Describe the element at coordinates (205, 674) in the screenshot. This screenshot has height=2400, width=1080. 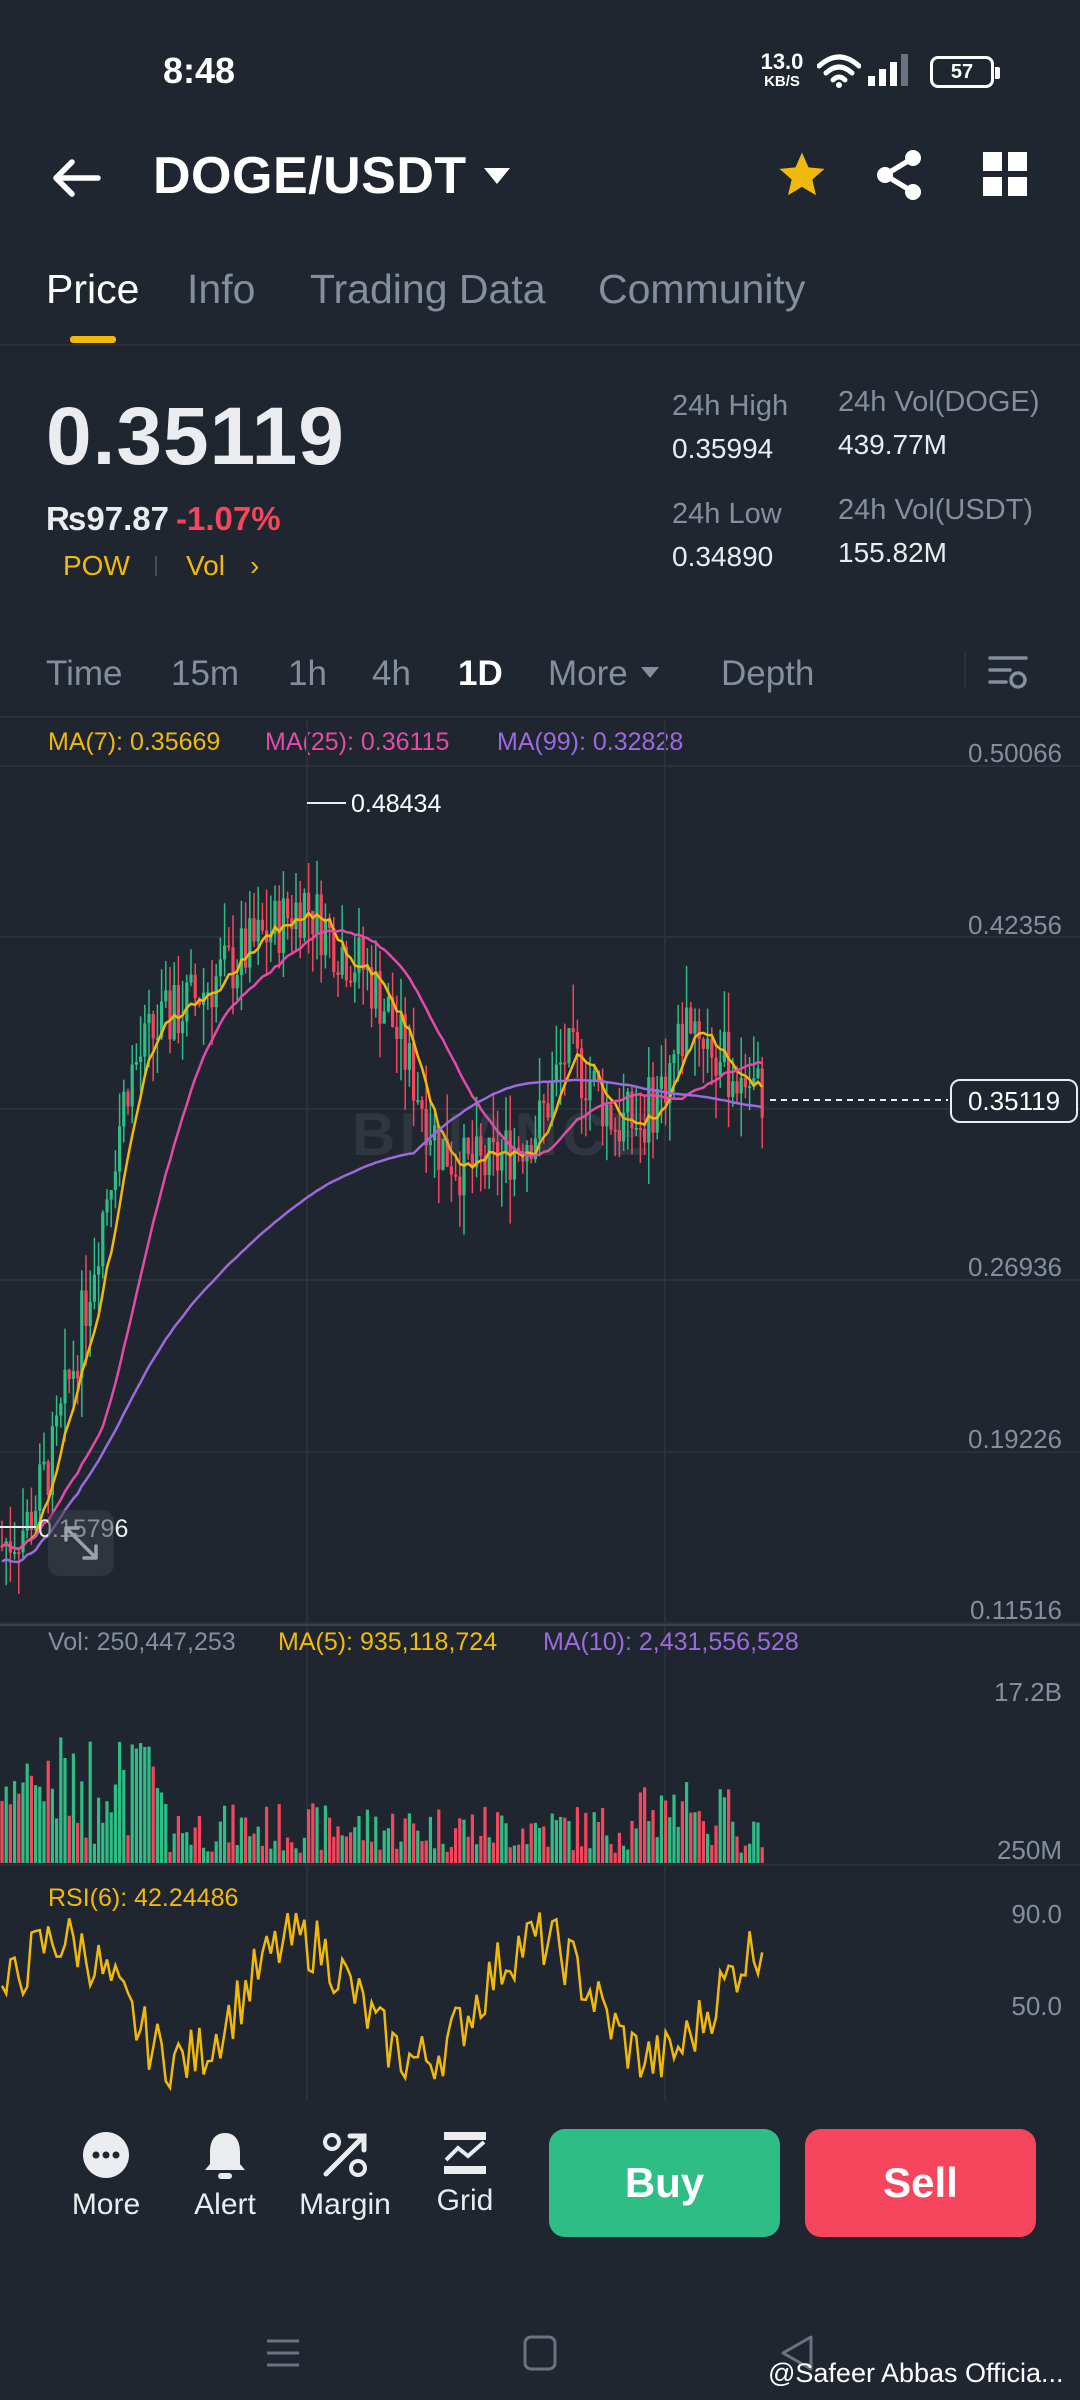
I see `tf-15m: 15m` at that location.